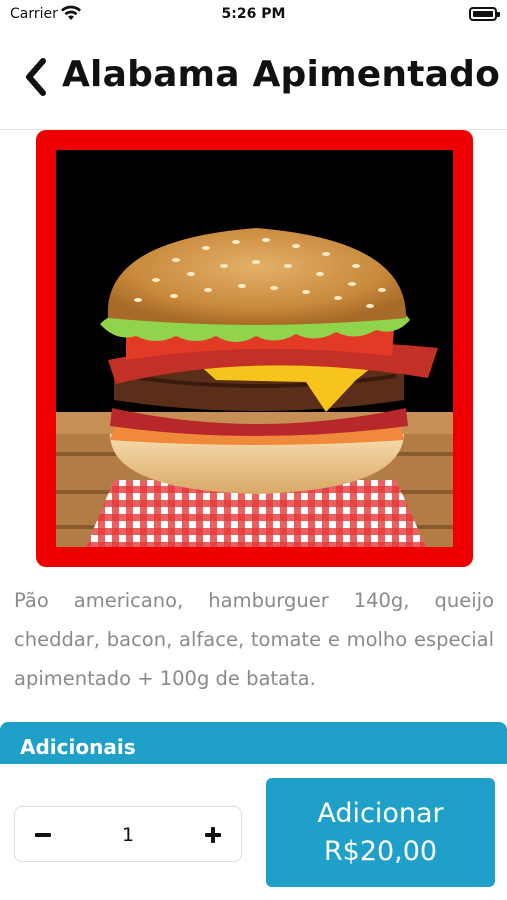 This screenshot has width=507, height=900. I want to click on adicionais-label: Adicionais, so click(78, 747).